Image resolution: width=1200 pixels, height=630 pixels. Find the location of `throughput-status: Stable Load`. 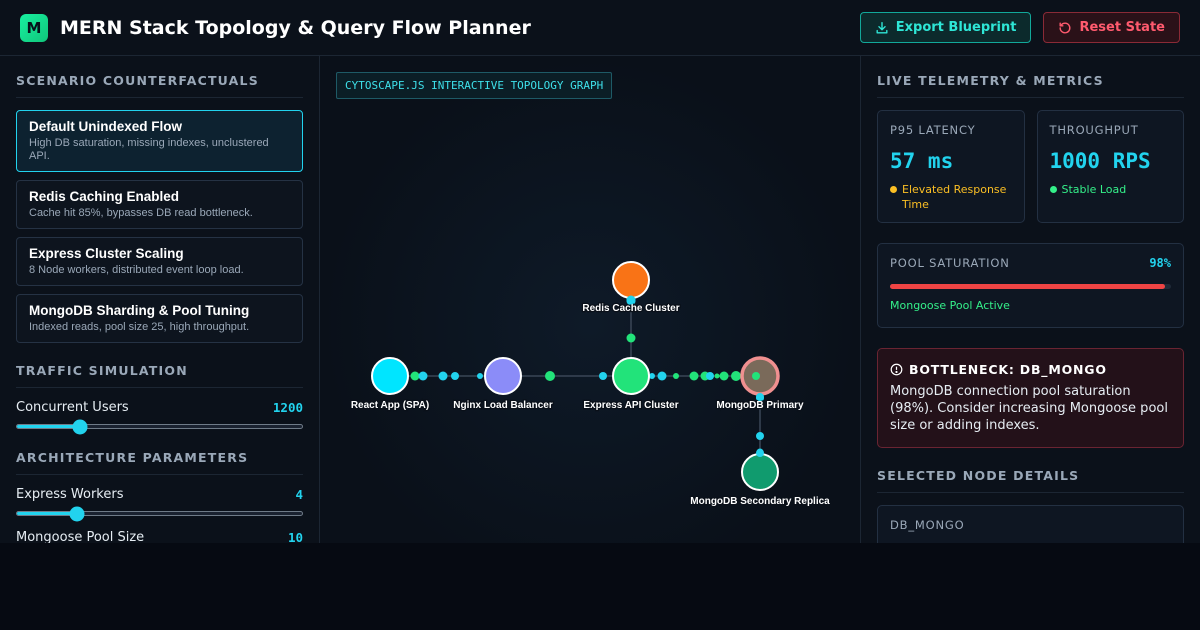

throughput-status: Stable Load is located at coordinates (1110, 189).